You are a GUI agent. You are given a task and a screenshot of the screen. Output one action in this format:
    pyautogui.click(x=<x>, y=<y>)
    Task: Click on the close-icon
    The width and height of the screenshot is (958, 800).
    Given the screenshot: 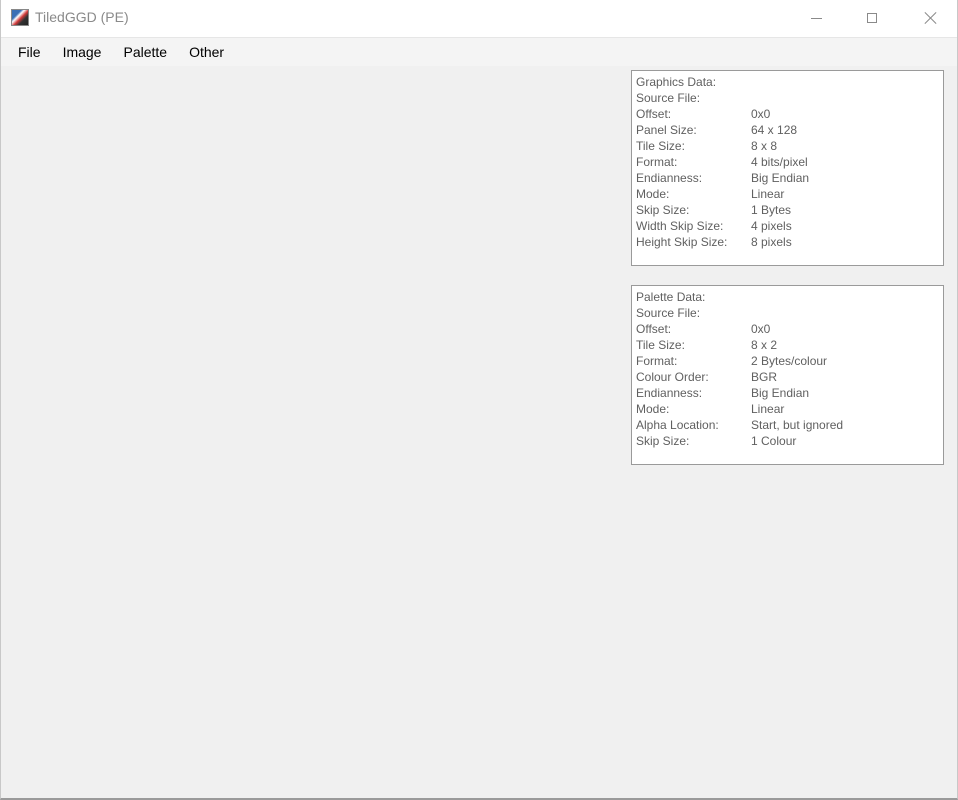 What is the action you would take?
    pyautogui.click(x=930, y=18)
    